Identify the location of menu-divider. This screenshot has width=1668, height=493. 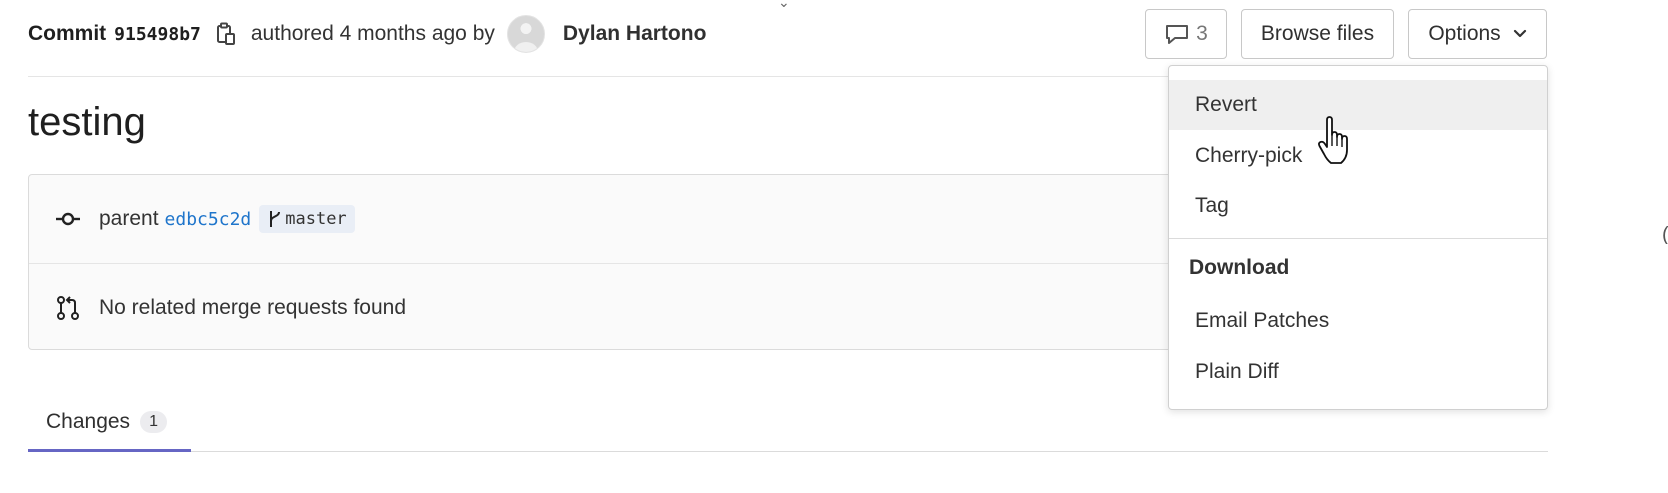
(1358, 238).